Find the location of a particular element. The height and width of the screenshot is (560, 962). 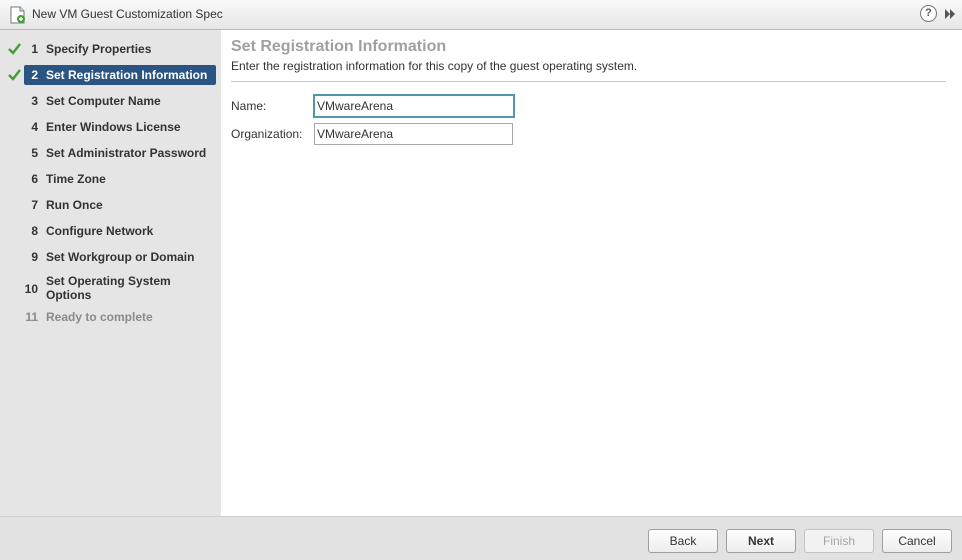

back-button: Back is located at coordinates (683, 541).